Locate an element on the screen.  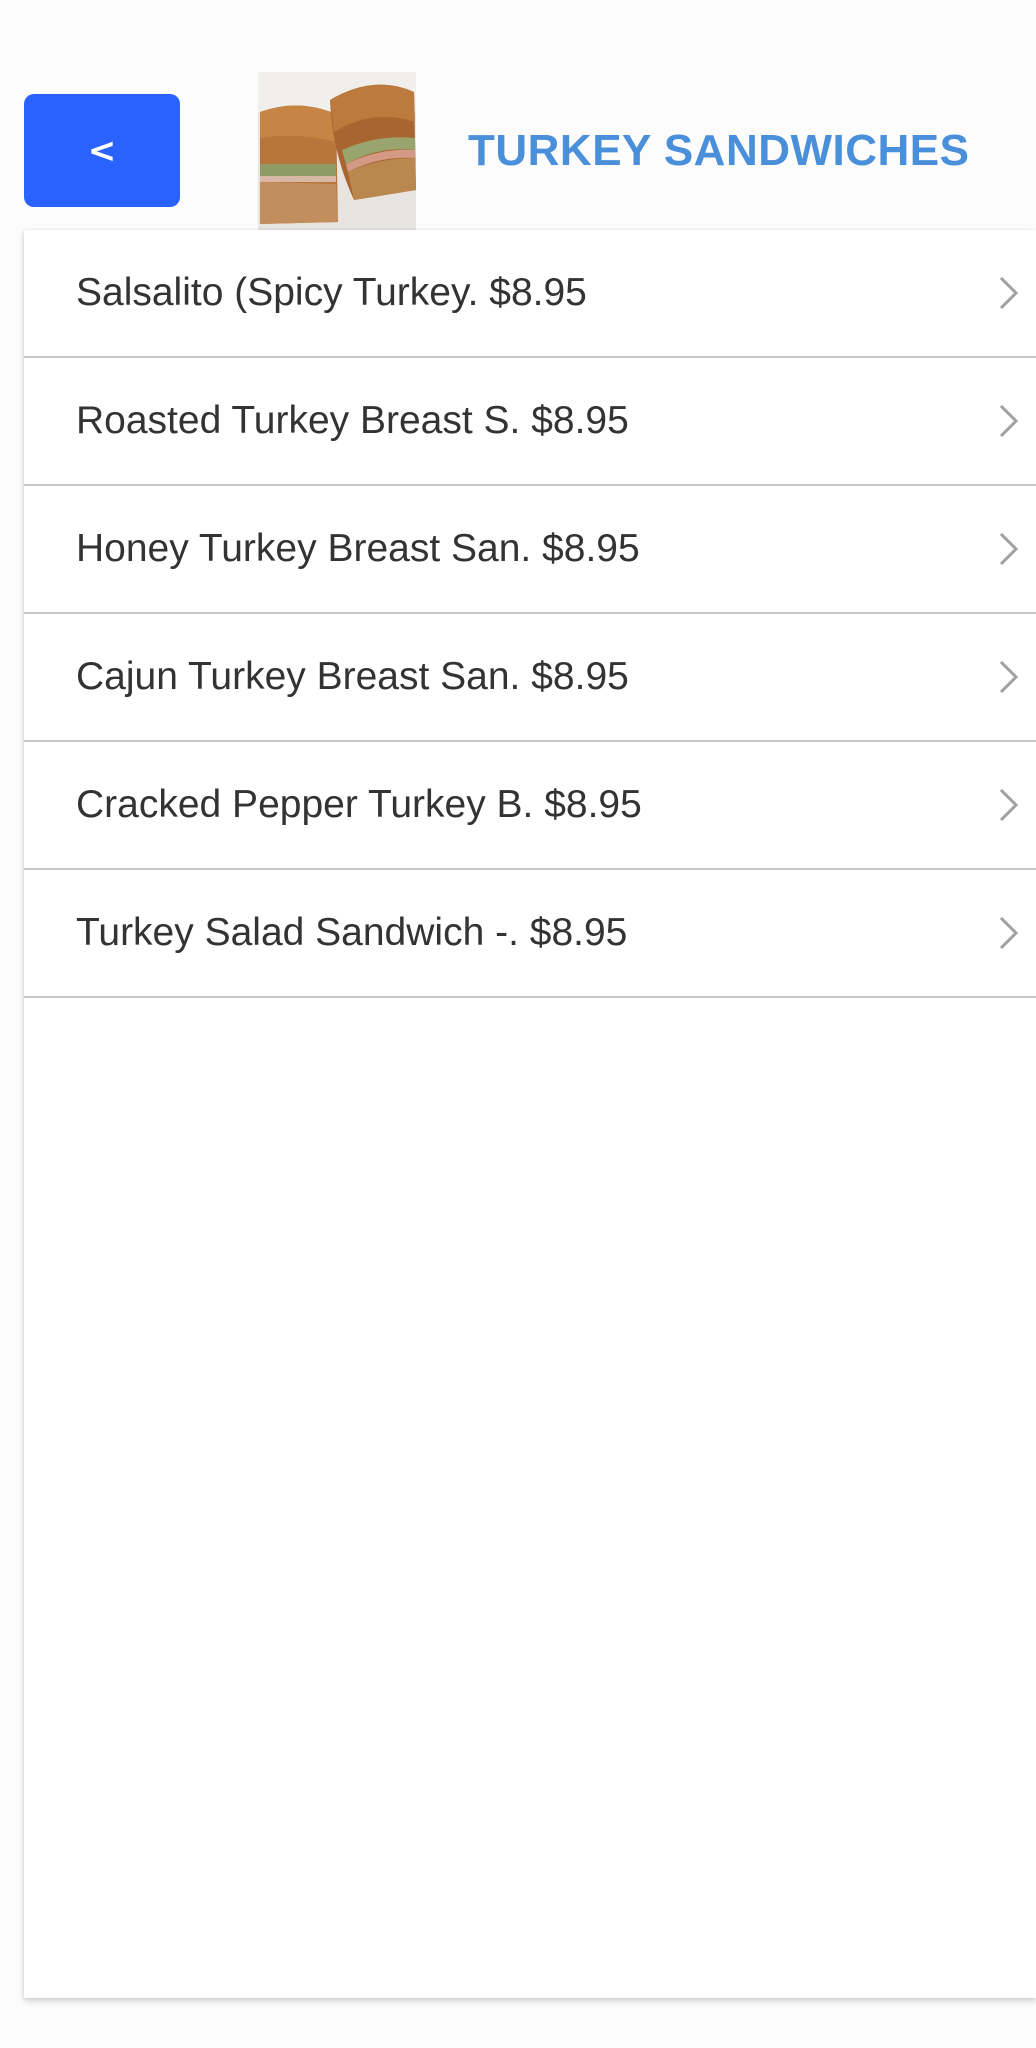
header: < TURKEY SANDWICHES is located at coordinates (518, 115).